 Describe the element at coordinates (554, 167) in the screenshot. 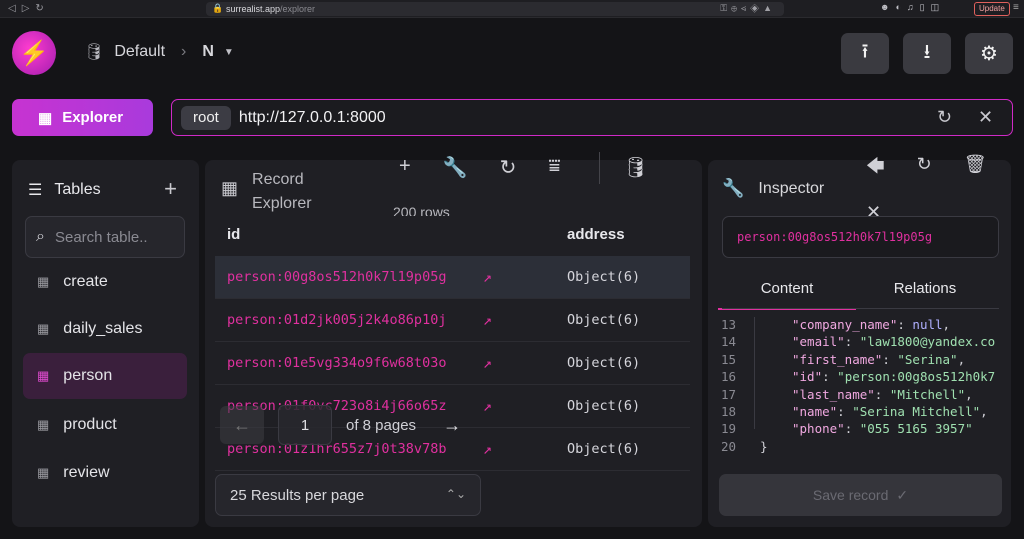

I see `filter-icon: ⩸` at that location.